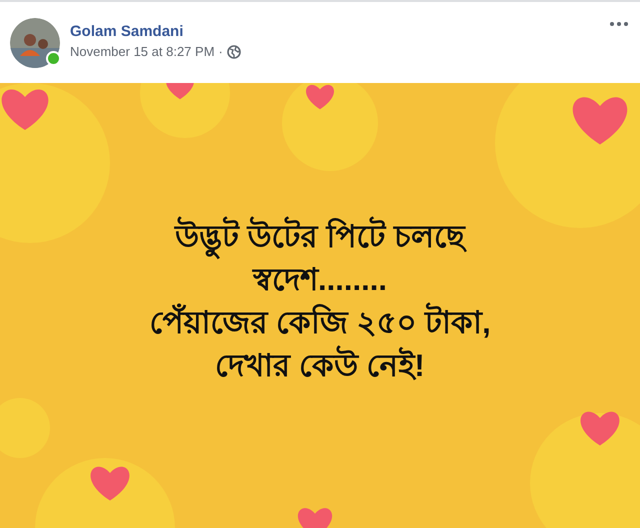 This screenshot has height=528, width=640. What do you see at coordinates (233, 51) in the screenshot?
I see `globe-icon` at bounding box center [233, 51].